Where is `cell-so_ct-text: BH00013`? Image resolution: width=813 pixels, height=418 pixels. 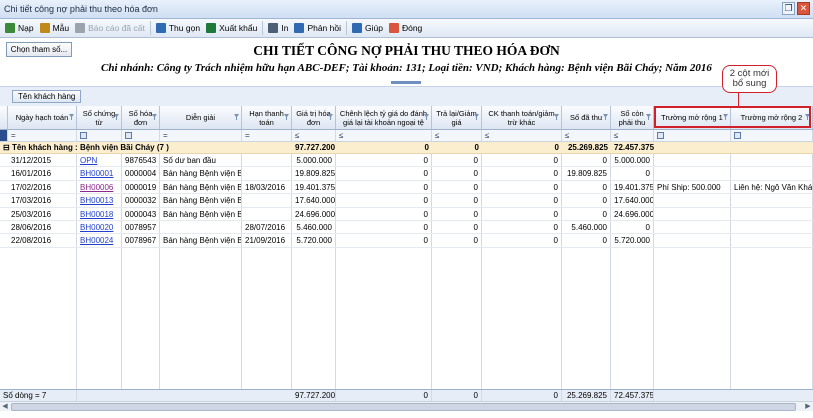 cell-so_ct-text: BH00013 is located at coordinates (96, 200).